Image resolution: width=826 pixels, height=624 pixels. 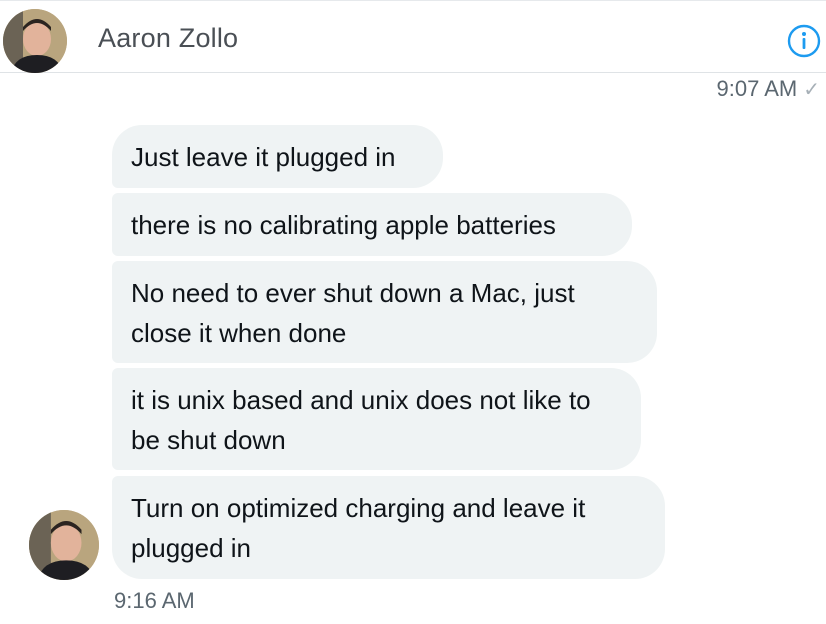 What do you see at coordinates (804, 41) in the screenshot?
I see `info-icon` at bounding box center [804, 41].